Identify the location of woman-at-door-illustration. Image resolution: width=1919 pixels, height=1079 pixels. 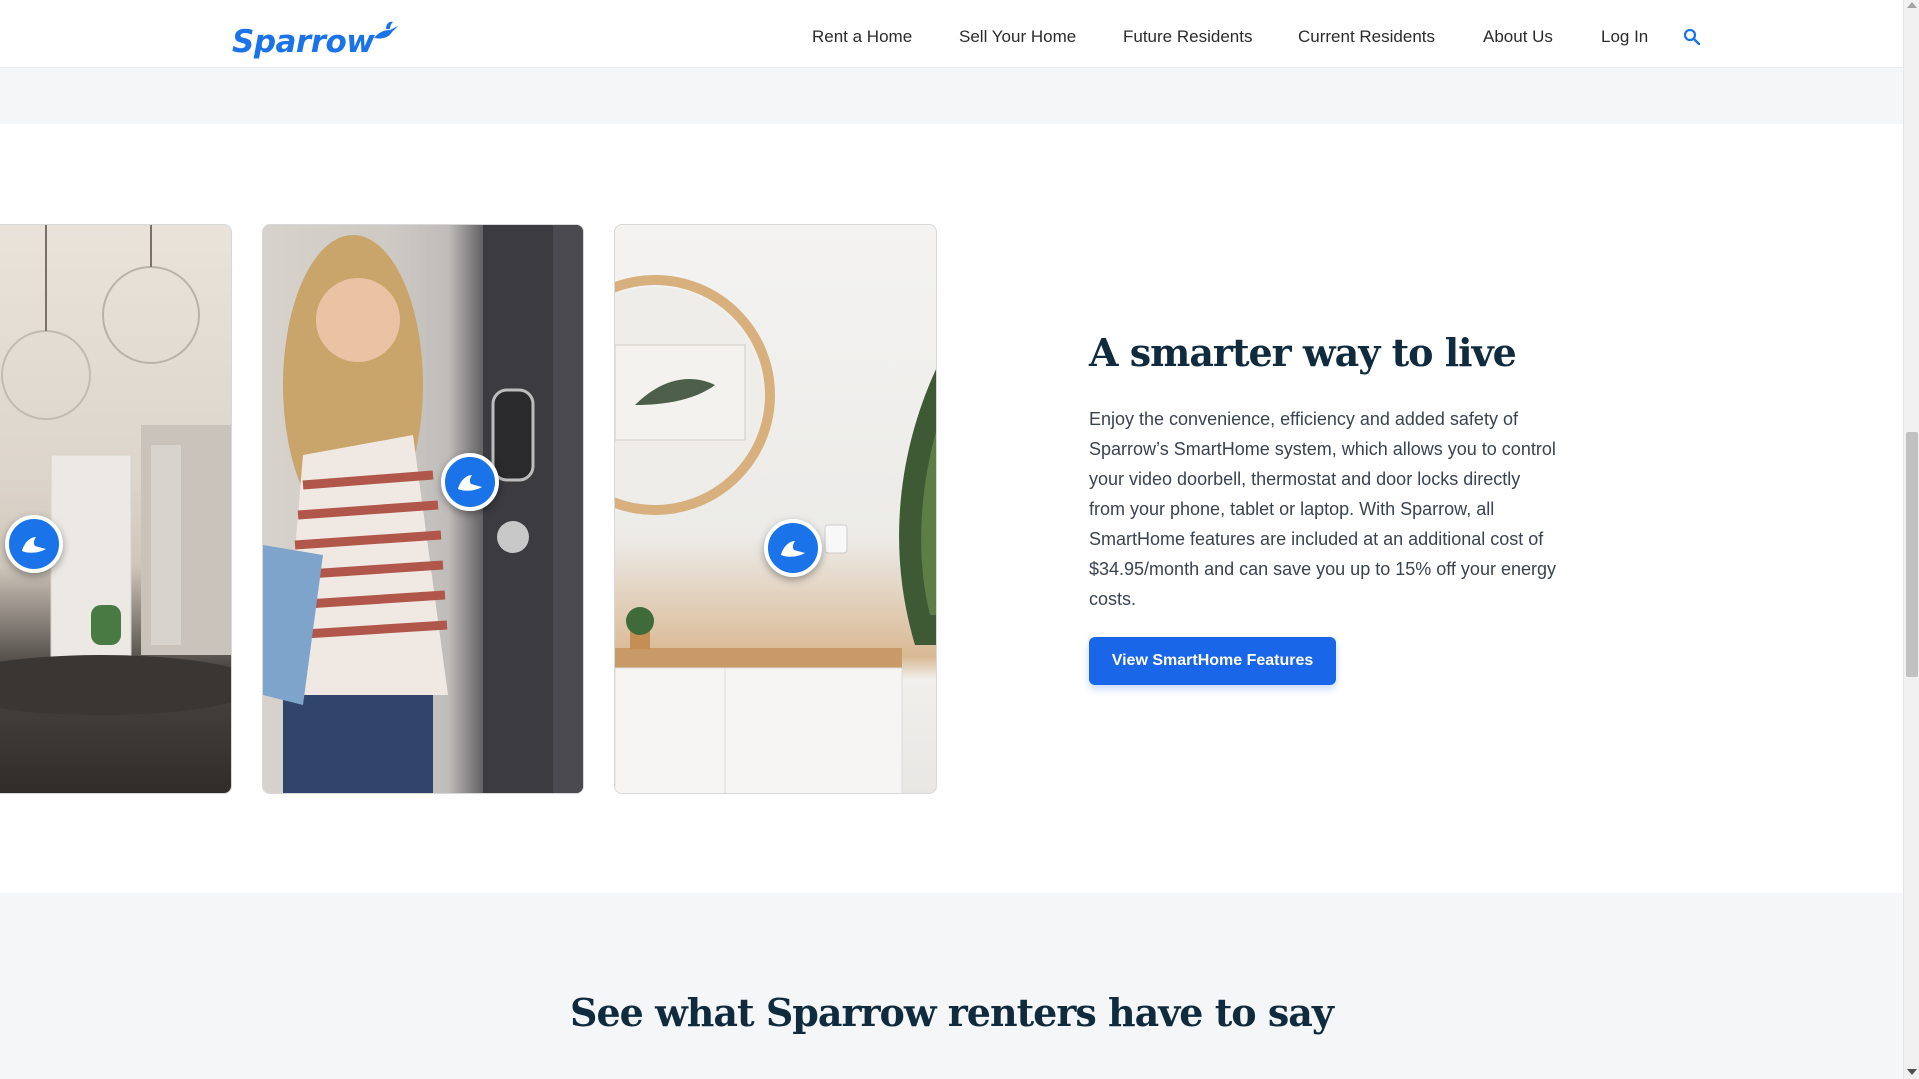
(423, 509).